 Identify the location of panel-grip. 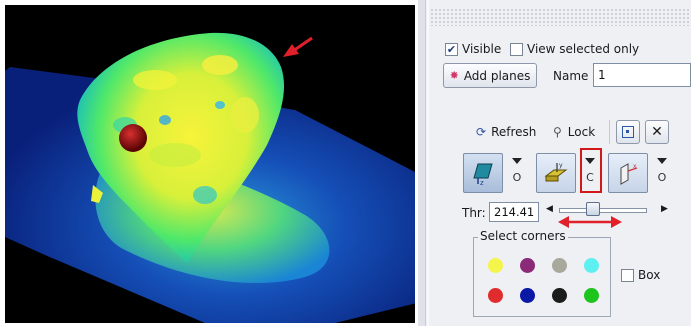
(560, 17).